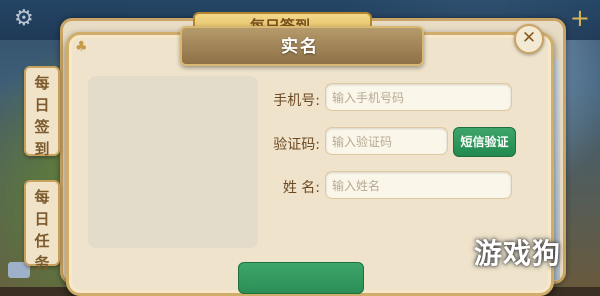  What do you see at coordinates (301, 188) in the screenshot?
I see `name-label: 姓 名:` at bounding box center [301, 188].